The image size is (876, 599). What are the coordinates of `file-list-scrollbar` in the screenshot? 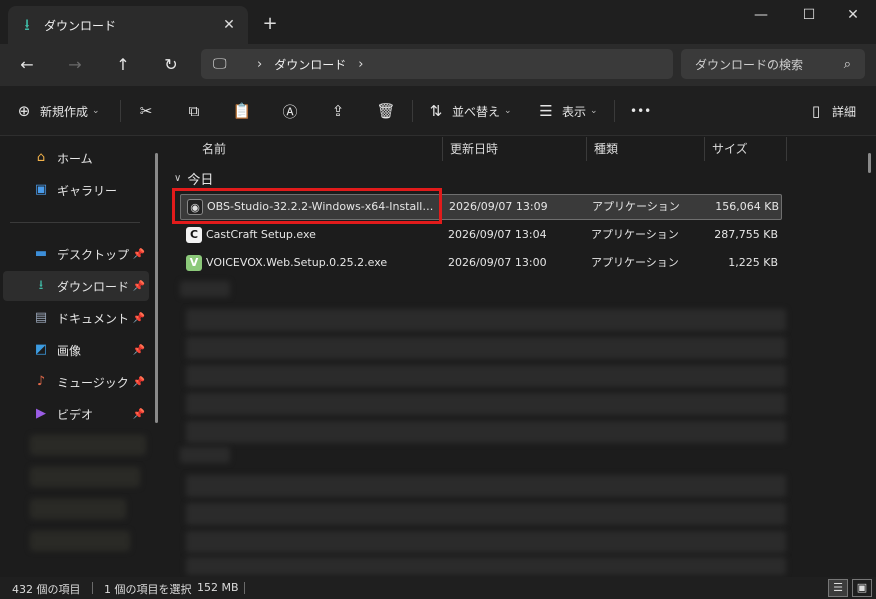 It's located at (869, 163).